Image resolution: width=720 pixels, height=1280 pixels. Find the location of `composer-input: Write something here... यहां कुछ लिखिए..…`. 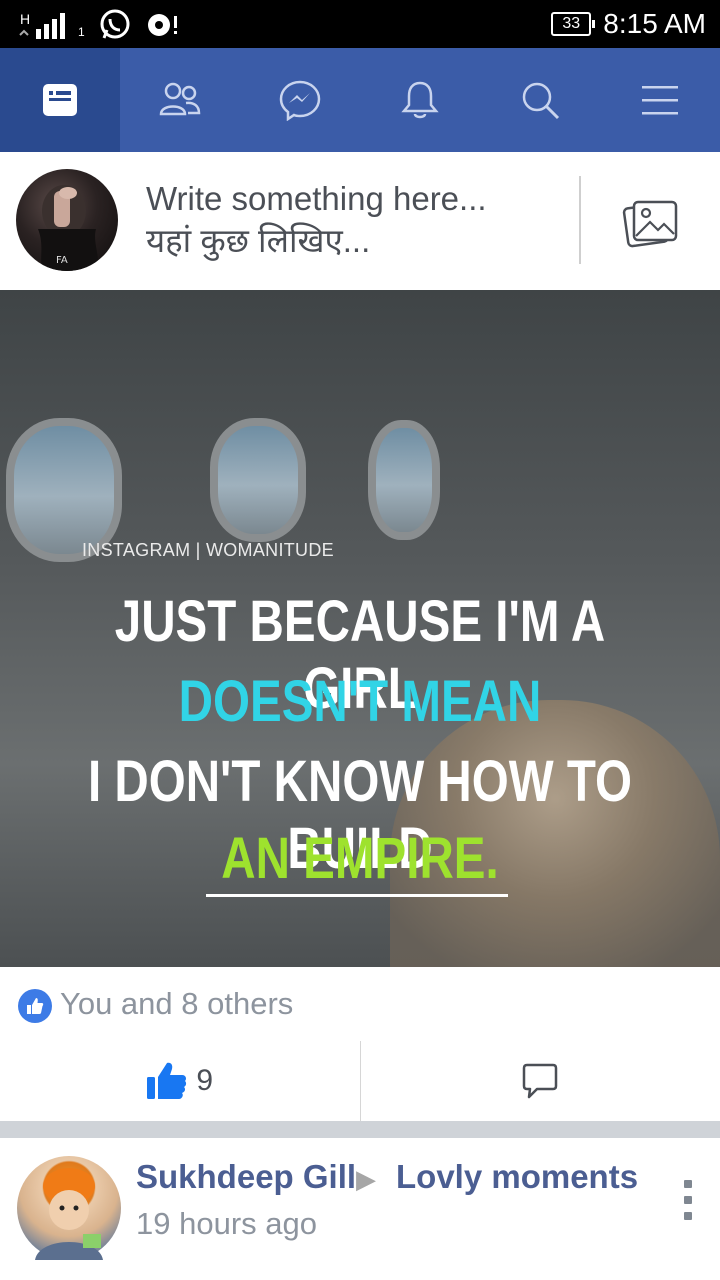

composer-input: Write something here... यहां कुछ लिखिए..… is located at coordinates (316, 220).